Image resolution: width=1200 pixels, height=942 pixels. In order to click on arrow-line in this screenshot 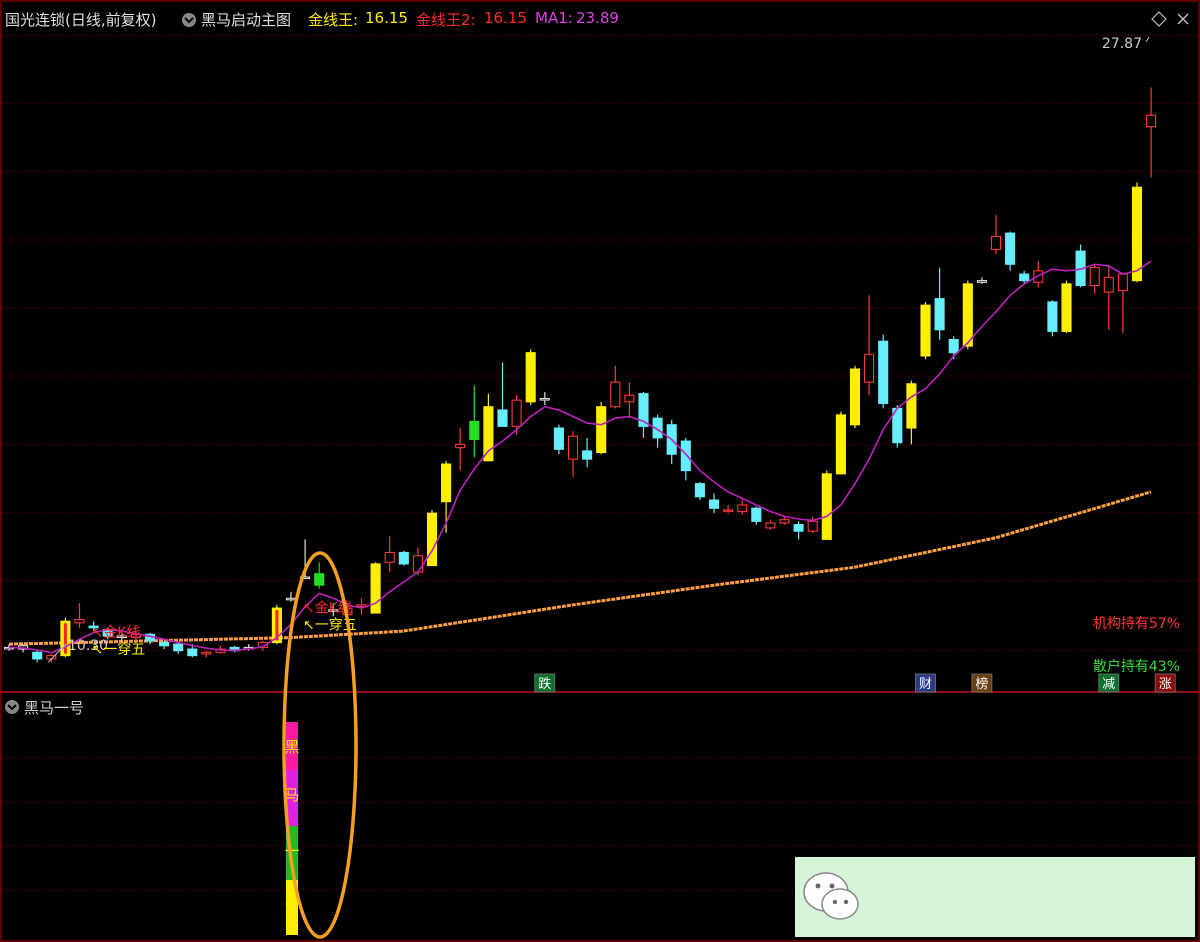, I will do `click(1147, 39)`.